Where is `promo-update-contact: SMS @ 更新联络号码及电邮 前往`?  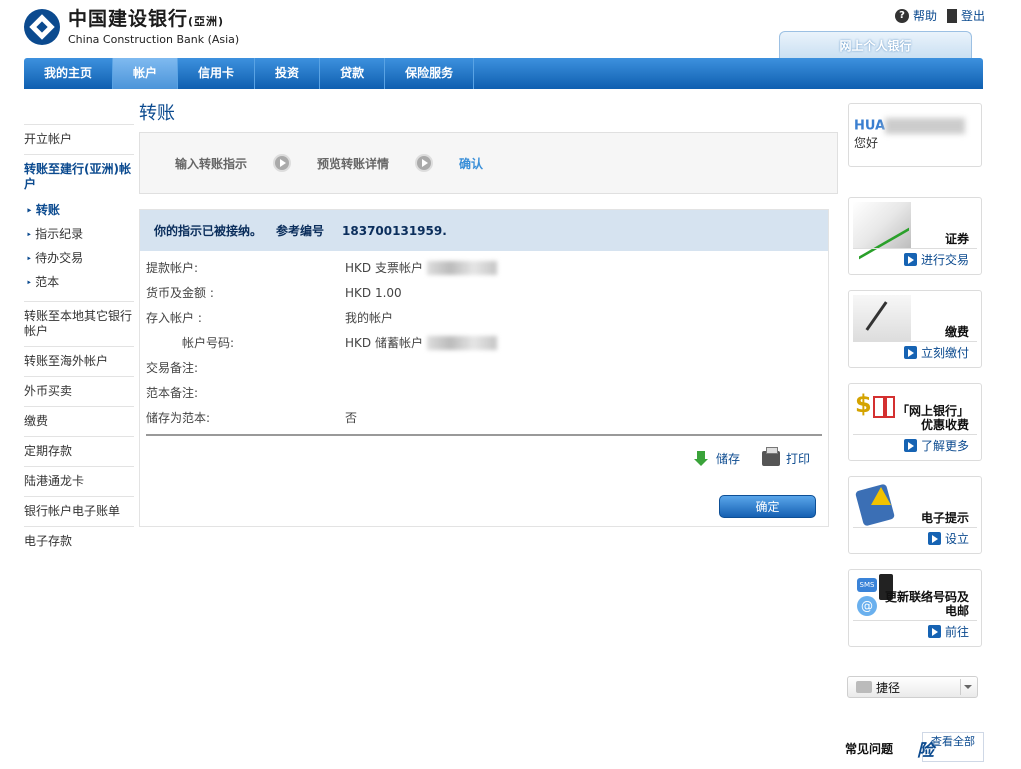 promo-update-contact: SMS @ 更新联络号码及电邮 前往 is located at coordinates (915, 608).